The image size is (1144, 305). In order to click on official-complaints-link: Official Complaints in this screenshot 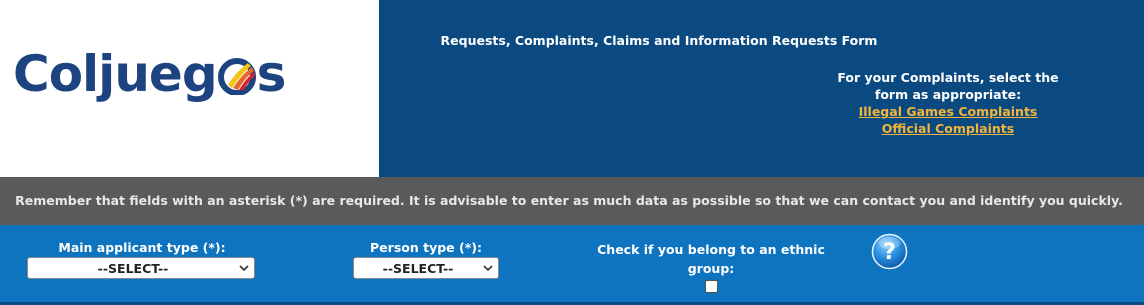, I will do `click(948, 128)`.